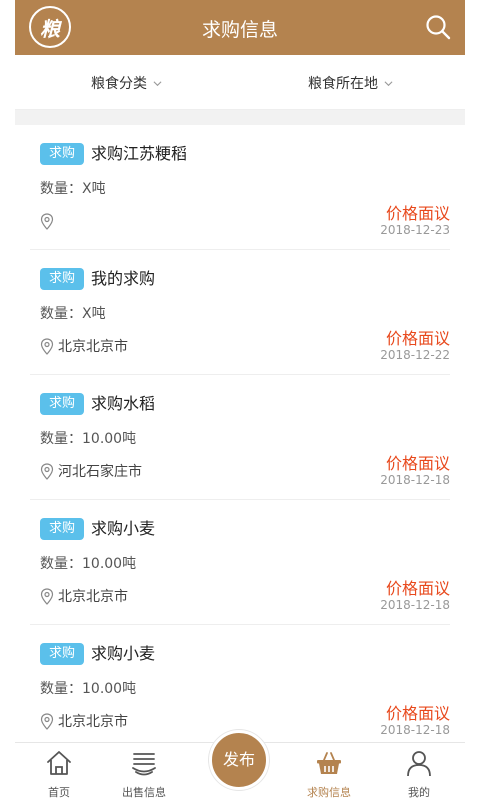 The width and height of the screenshot is (480, 800). What do you see at coordinates (123, 278) in the screenshot?
I see `item-title: 我的求购` at bounding box center [123, 278].